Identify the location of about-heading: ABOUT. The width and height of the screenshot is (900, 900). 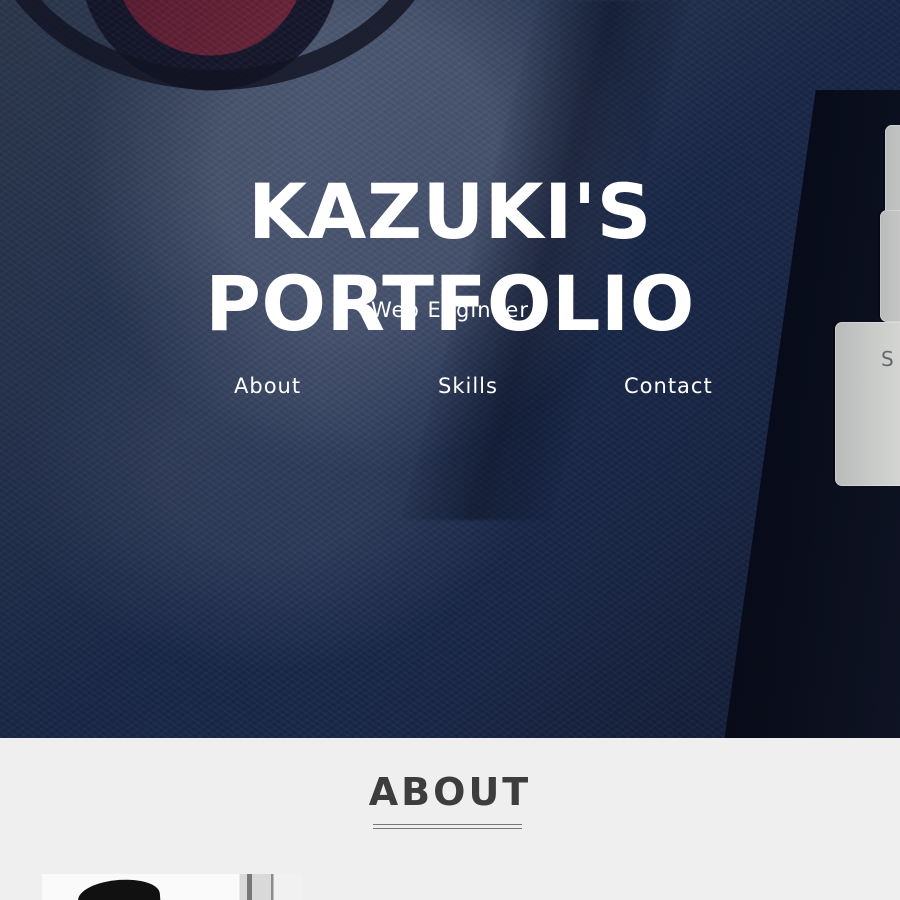
(450, 792).